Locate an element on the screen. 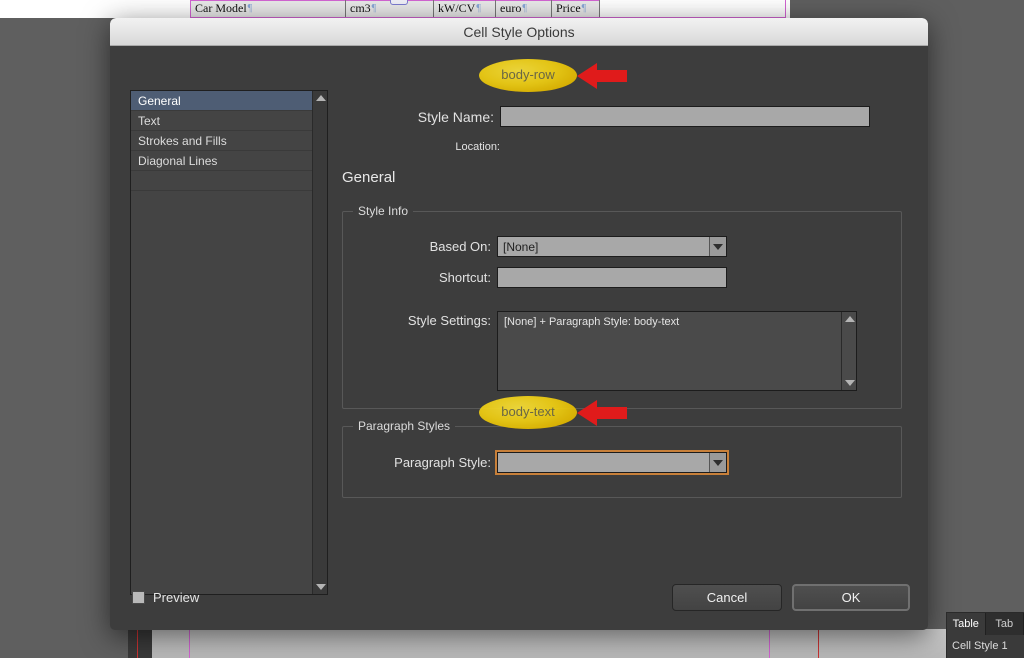 Image resolution: width=1024 pixels, height=658 pixels. section-heading: General is located at coordinates (369, 177).